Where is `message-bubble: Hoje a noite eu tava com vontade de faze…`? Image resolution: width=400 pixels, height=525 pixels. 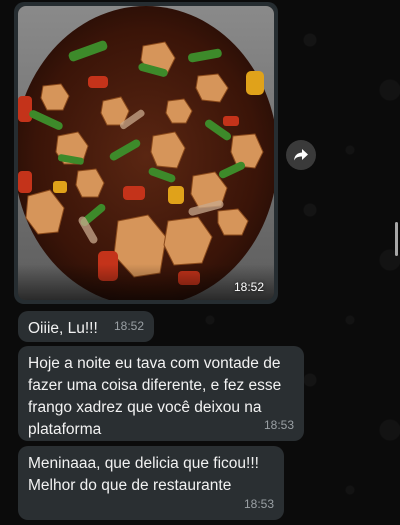 message-bubble: Hoje a noite eu tava com vontade de faze… is located at coordinates (161, 393).